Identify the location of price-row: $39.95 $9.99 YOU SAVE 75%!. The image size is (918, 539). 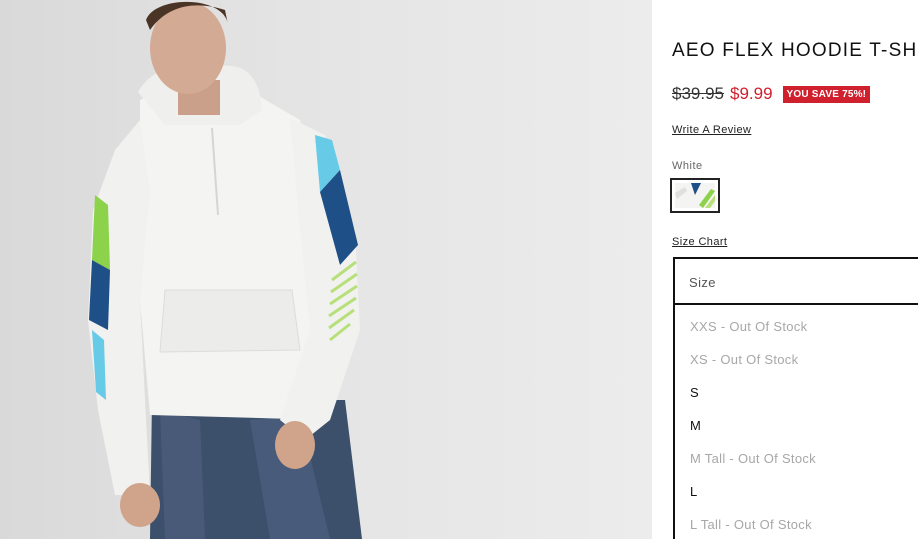
(771, 94).